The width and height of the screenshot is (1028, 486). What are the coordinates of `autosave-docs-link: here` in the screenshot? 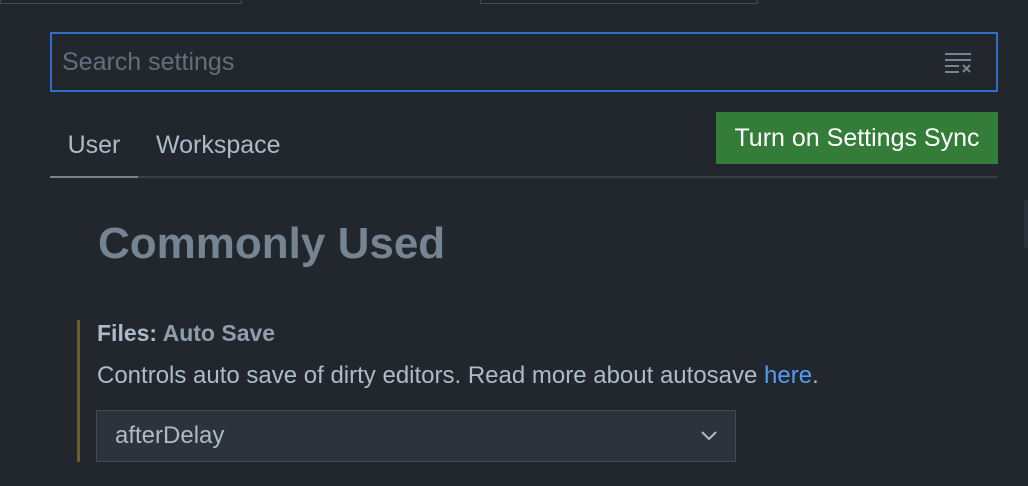 It's located at (788, 375).